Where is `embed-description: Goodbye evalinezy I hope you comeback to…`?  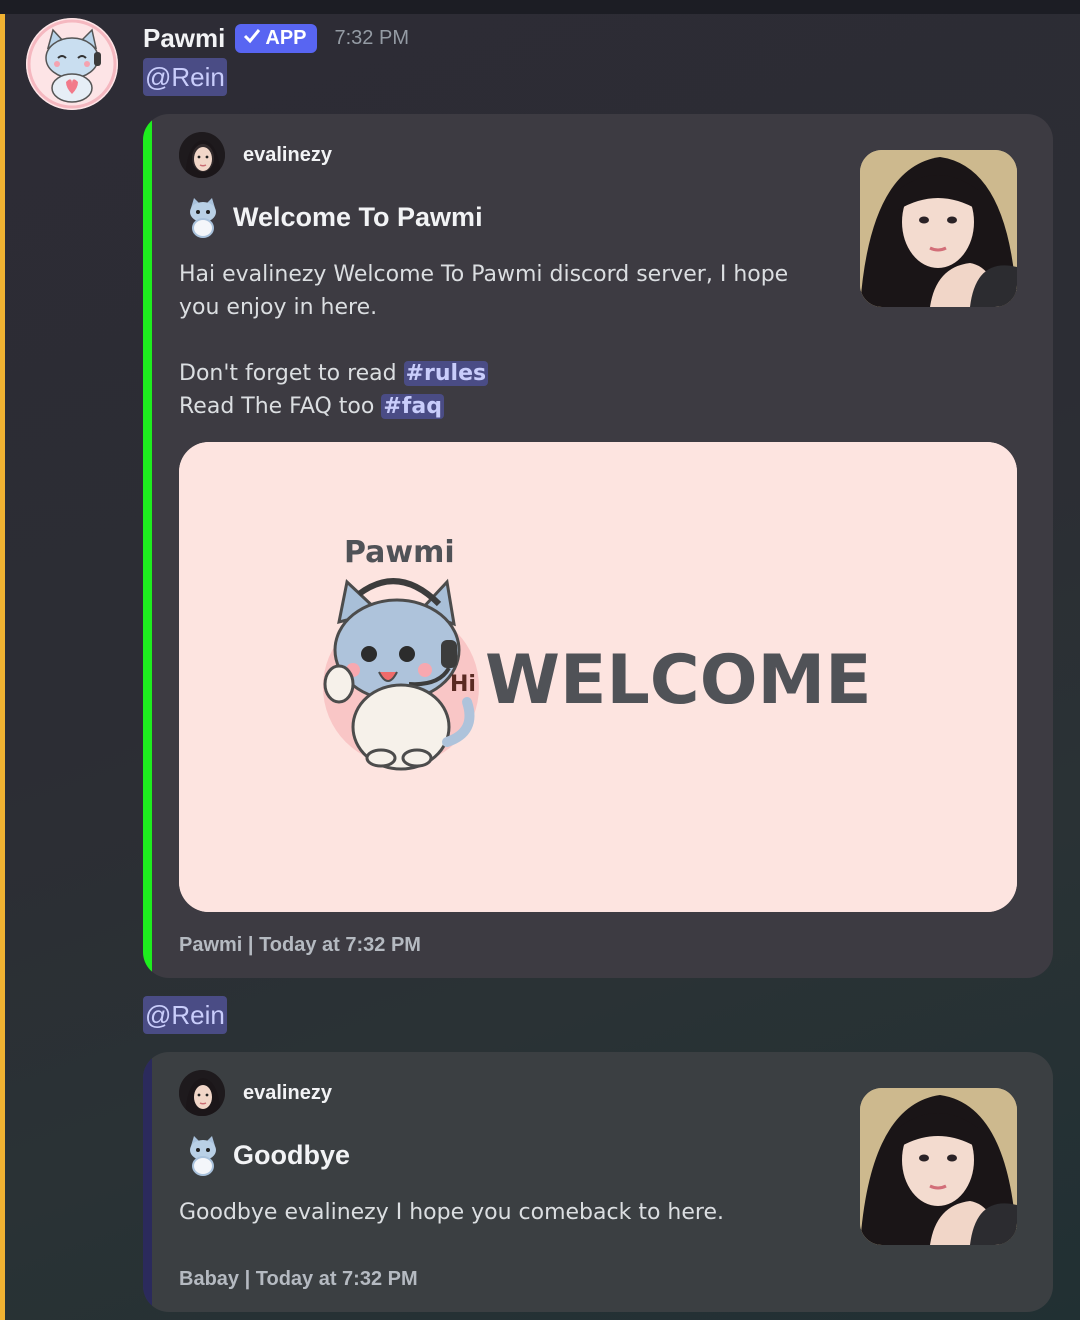 embed-description: Goodbye evalinezy I hope you comeback to… is located at coordinates (489, 1212).